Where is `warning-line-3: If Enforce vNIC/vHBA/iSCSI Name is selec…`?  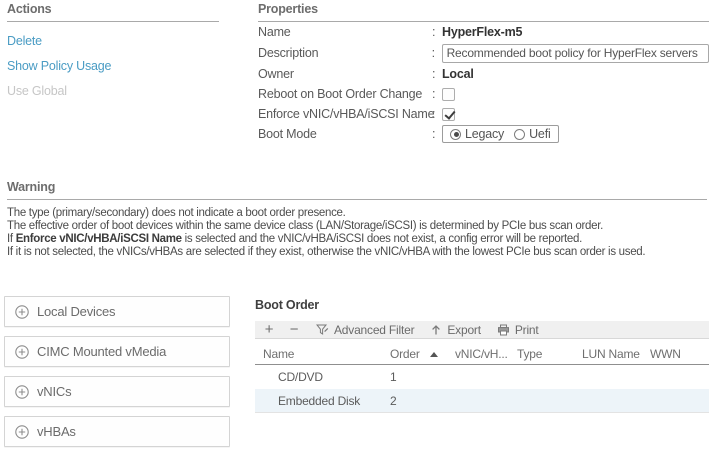 warning-line-3: If Enforce vNIC/vHBA/iSCSI Name is selec… is located at coordinates (294, 239).